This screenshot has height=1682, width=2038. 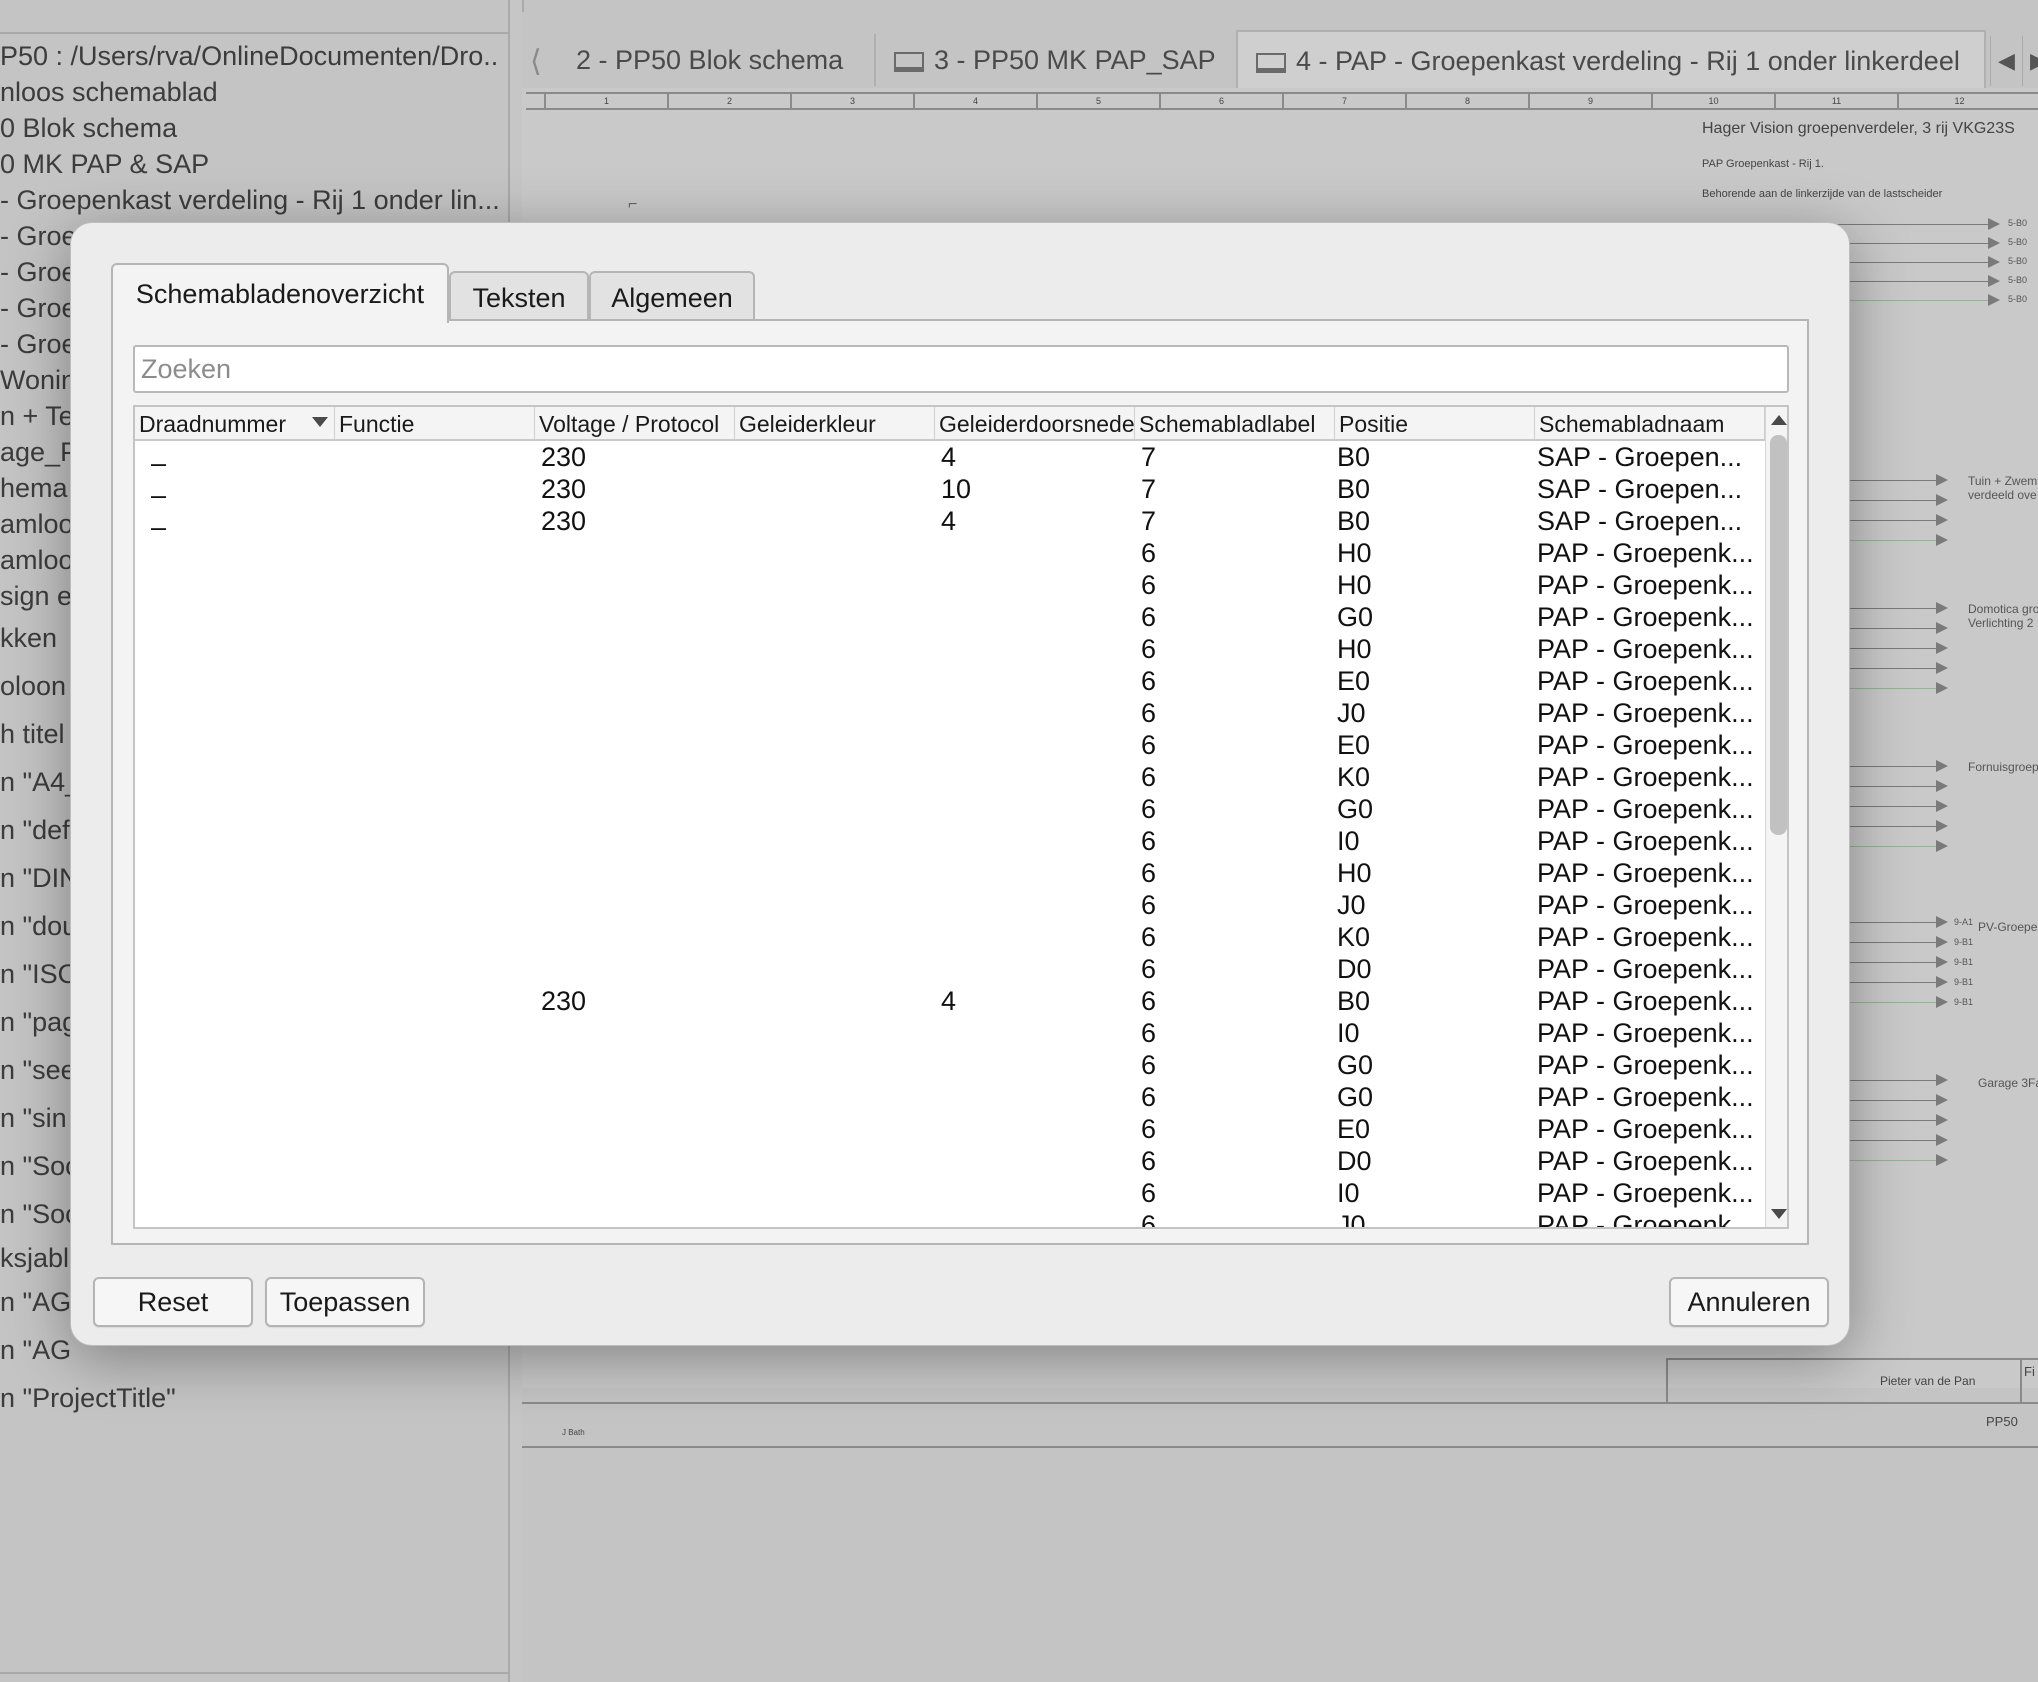 What do you see at coordinates (1778, 635) in the screenshot?
I see `scroll-thumb` at bounding box center [1778, 635].